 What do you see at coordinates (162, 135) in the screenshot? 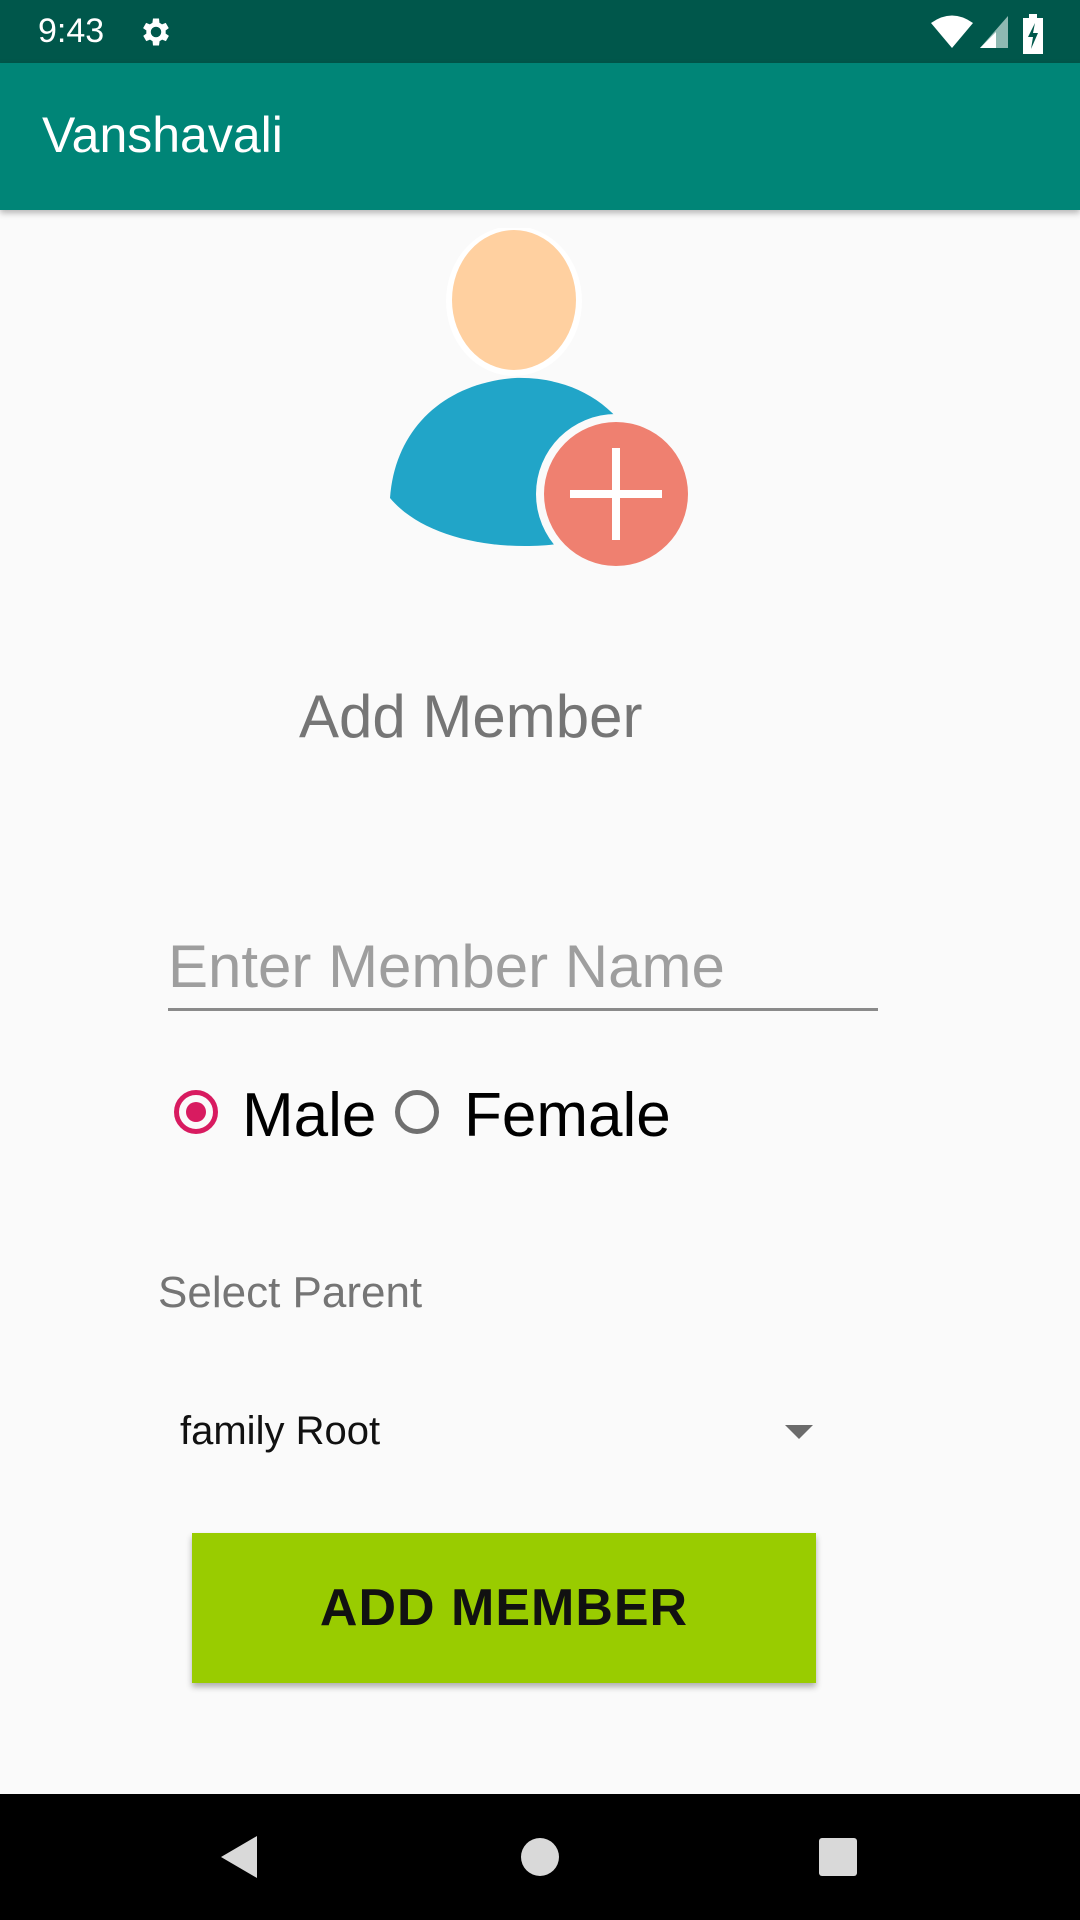
I see `app-title: Vanshavali` at bounding box center [162, 135].